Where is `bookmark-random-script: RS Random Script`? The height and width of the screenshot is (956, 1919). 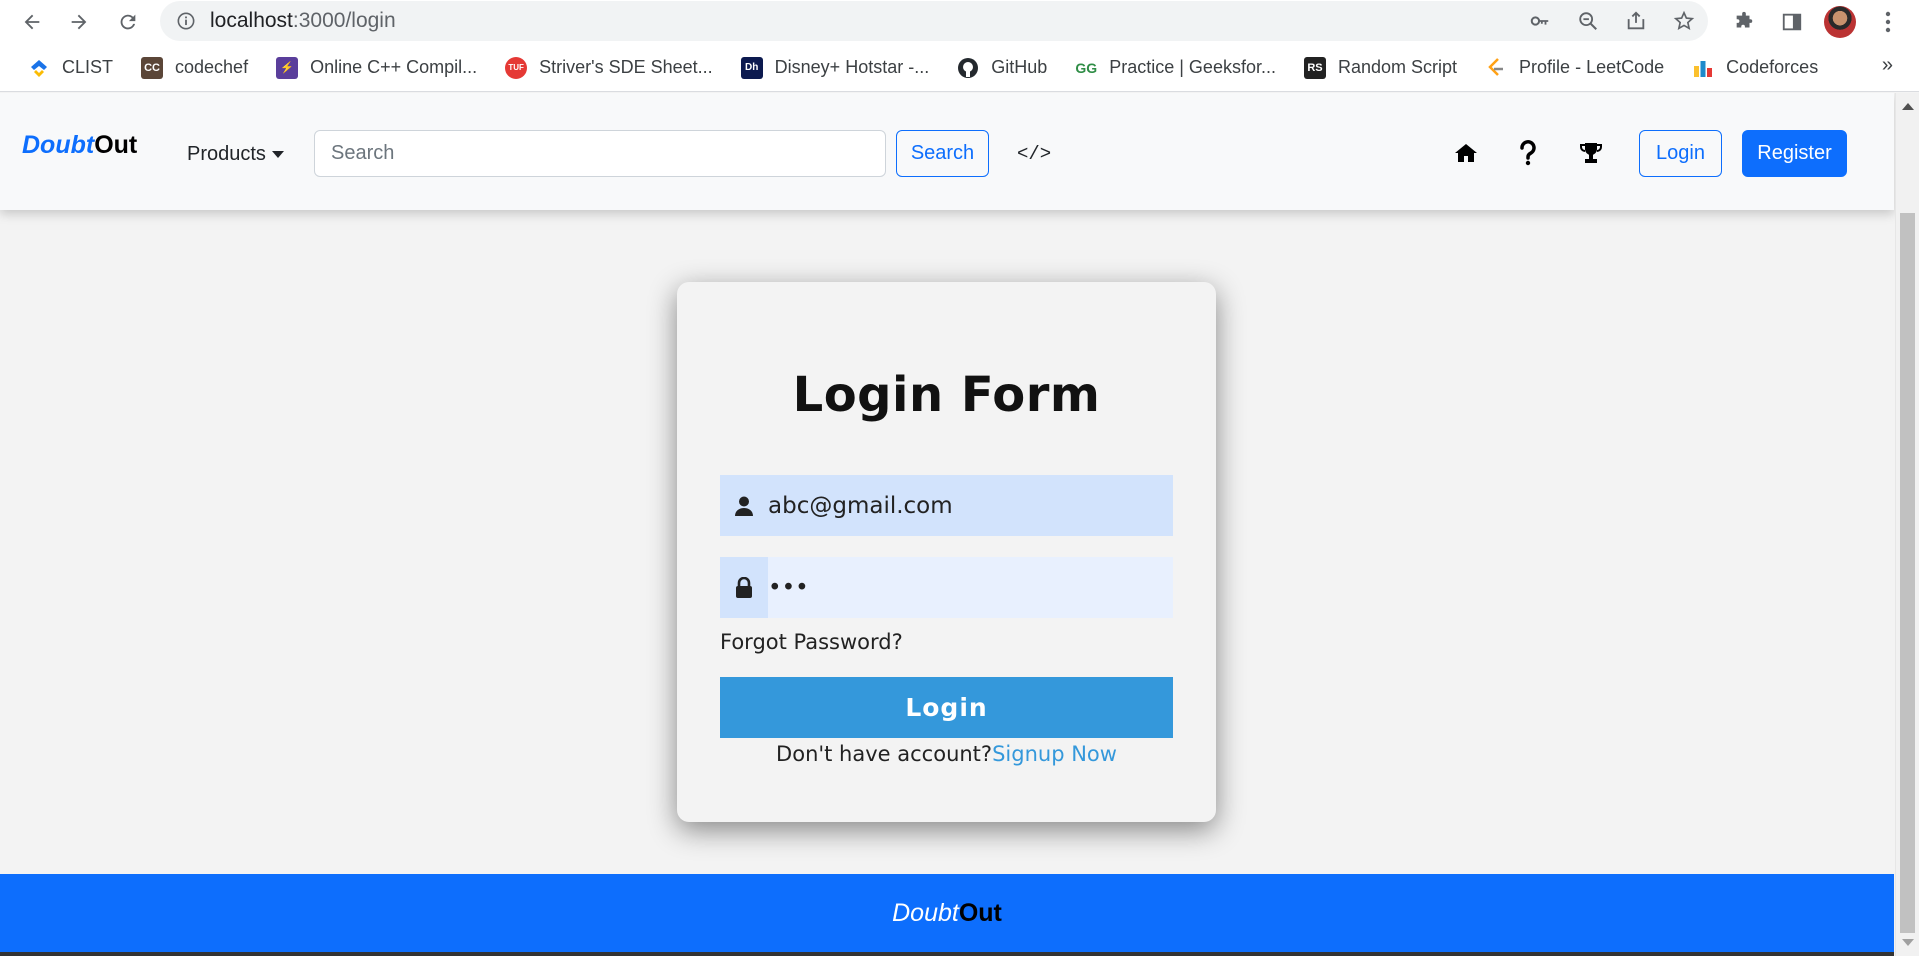
bookmark-random-script: RS Random Script is located at coordinates (1380, 68).